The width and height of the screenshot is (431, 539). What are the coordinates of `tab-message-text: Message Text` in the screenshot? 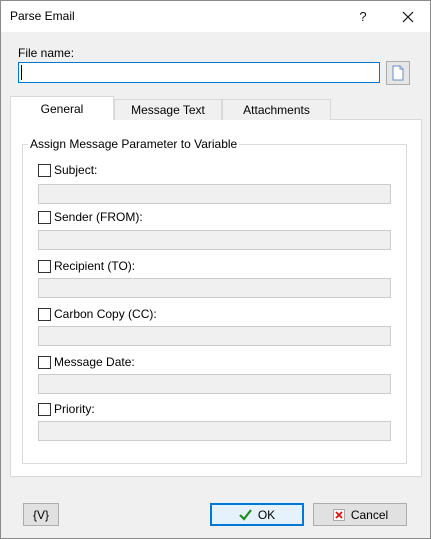 It's located at (168, 109).